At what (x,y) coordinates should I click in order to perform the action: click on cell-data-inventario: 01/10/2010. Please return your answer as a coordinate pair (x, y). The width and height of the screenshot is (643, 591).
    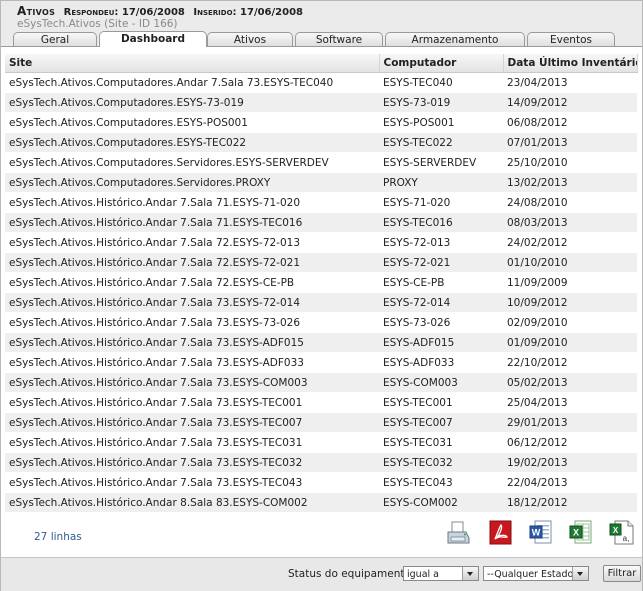
    Looking at the image, I should click on (570, 262).